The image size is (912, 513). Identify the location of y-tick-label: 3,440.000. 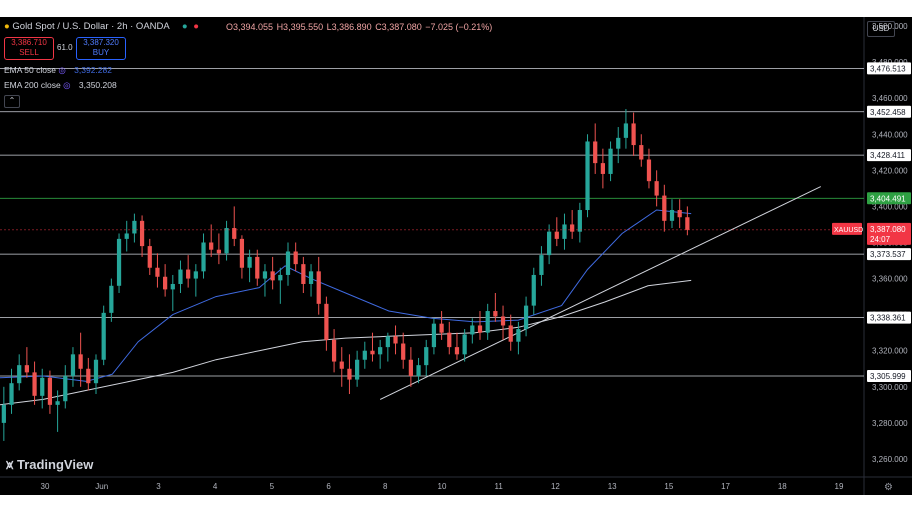
(890, 134).